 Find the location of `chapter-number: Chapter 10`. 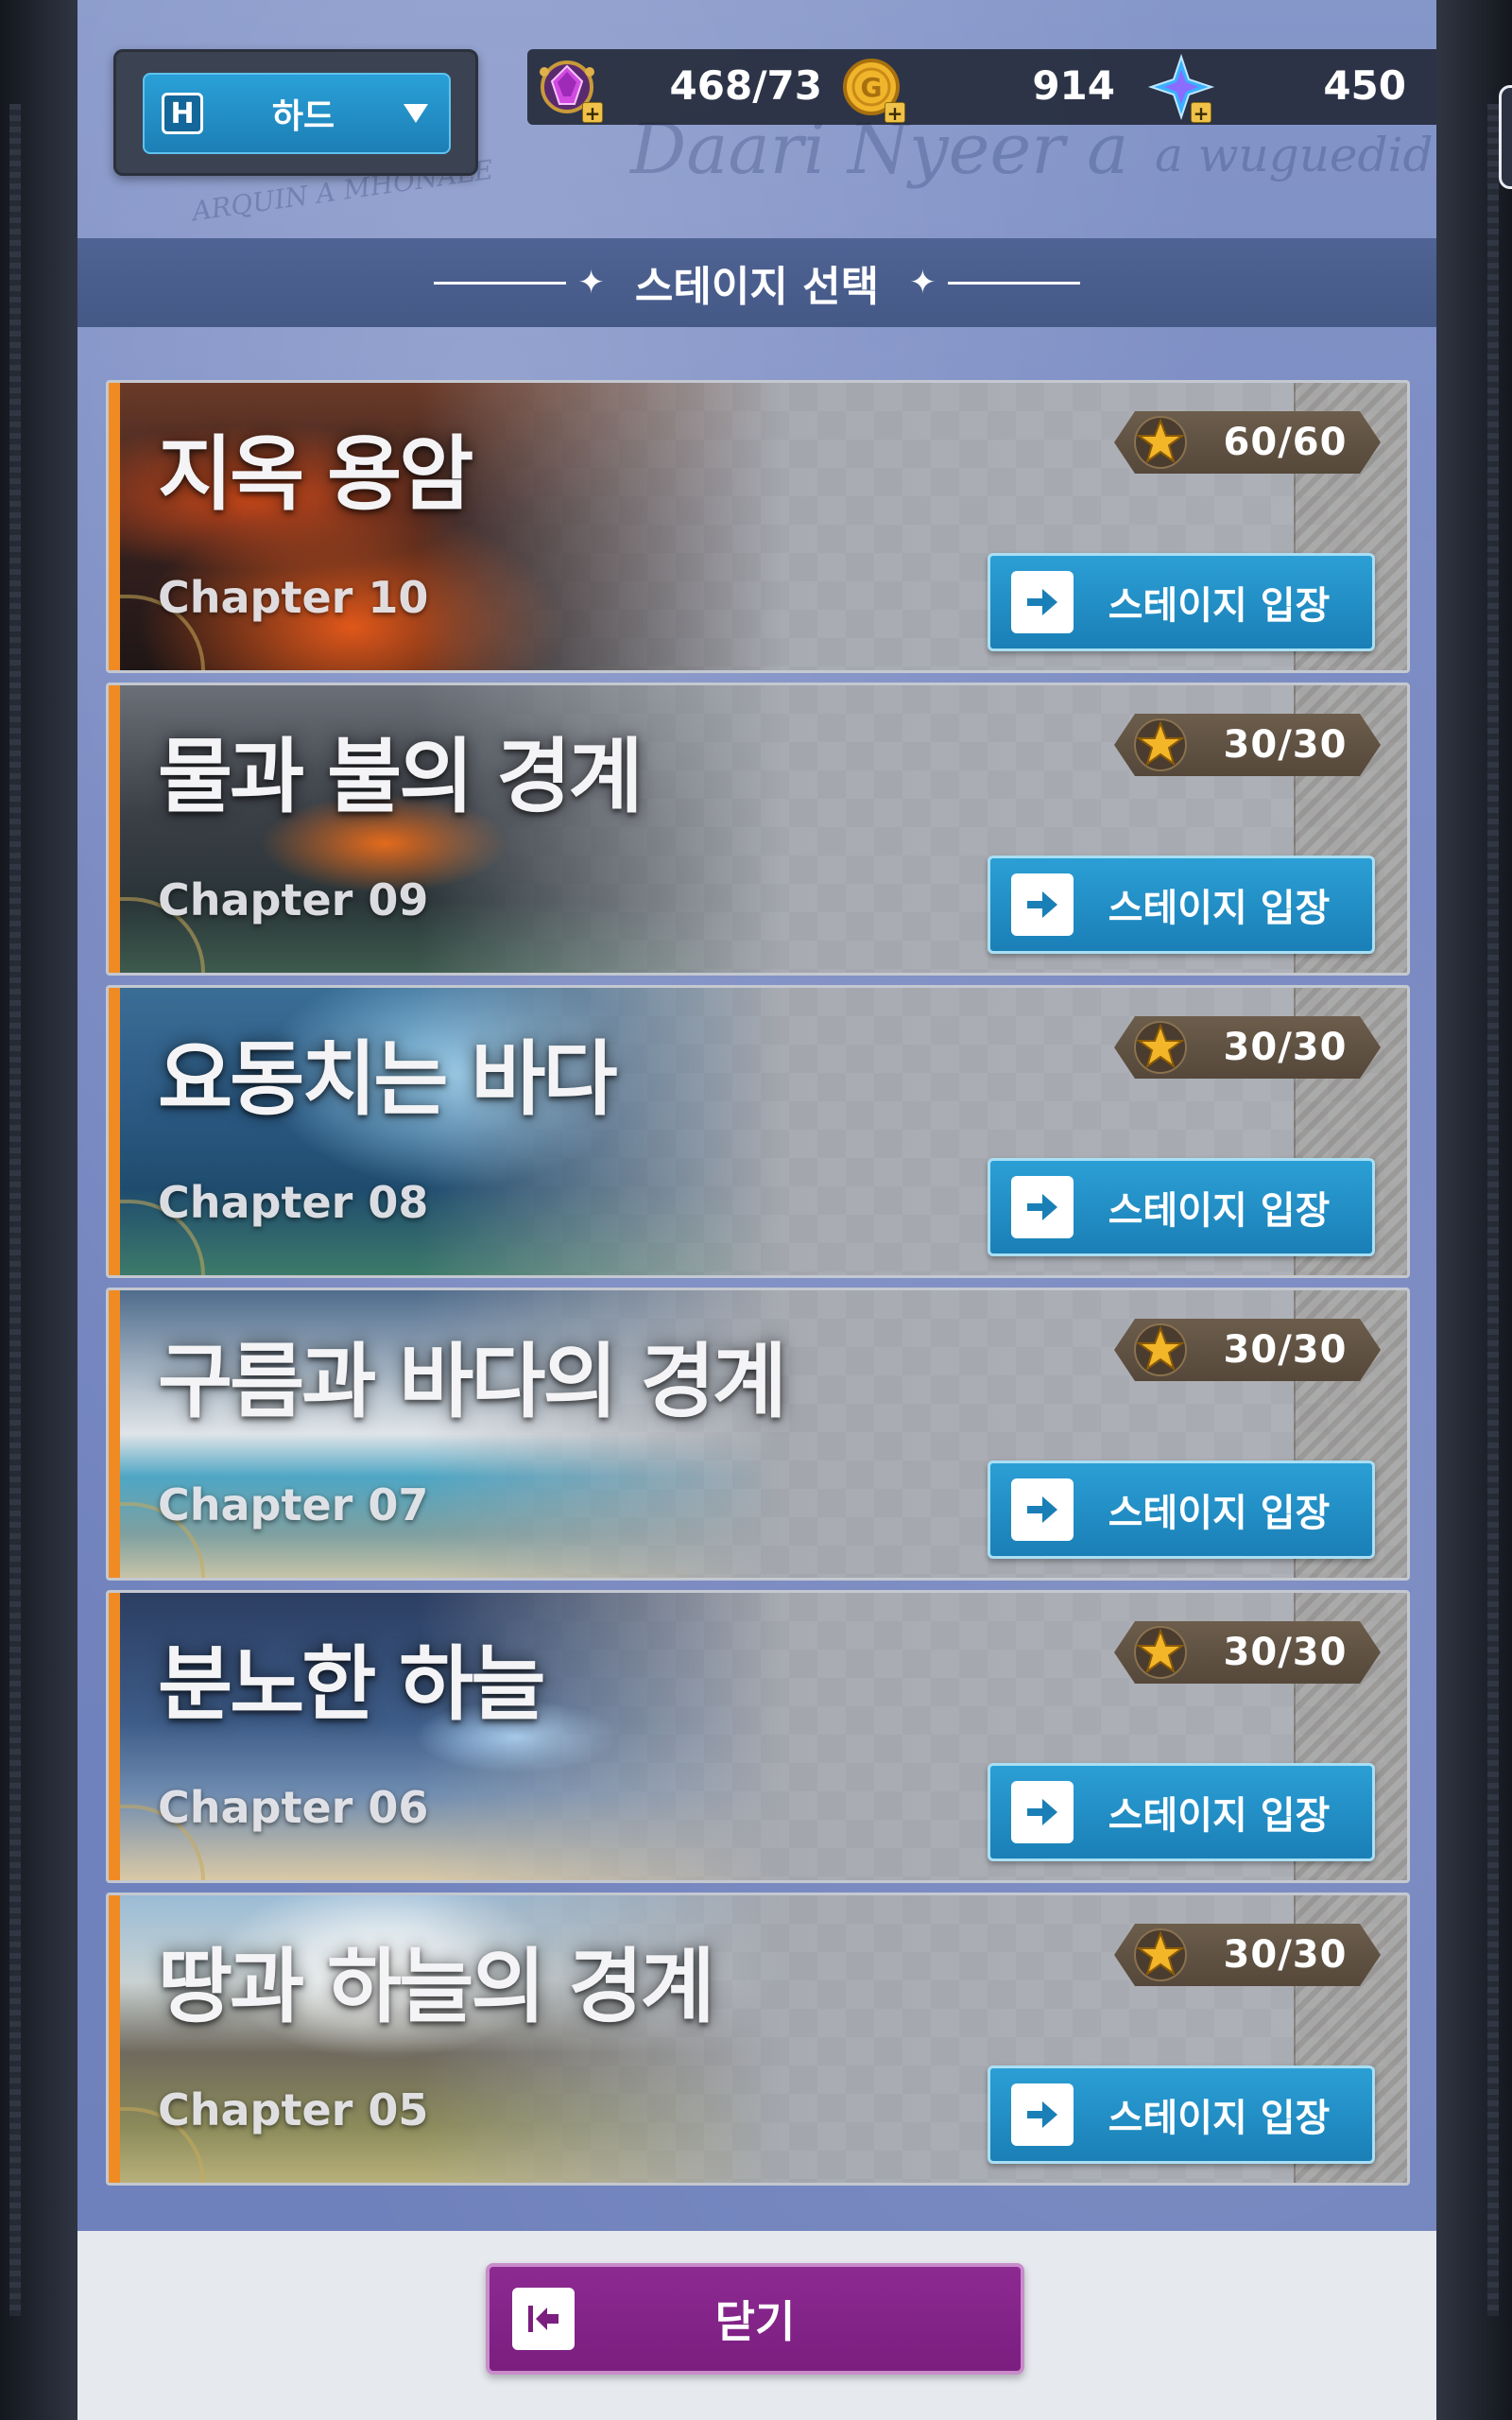

chapter-number: Chapter 10 is located at coordinates (293, 597).